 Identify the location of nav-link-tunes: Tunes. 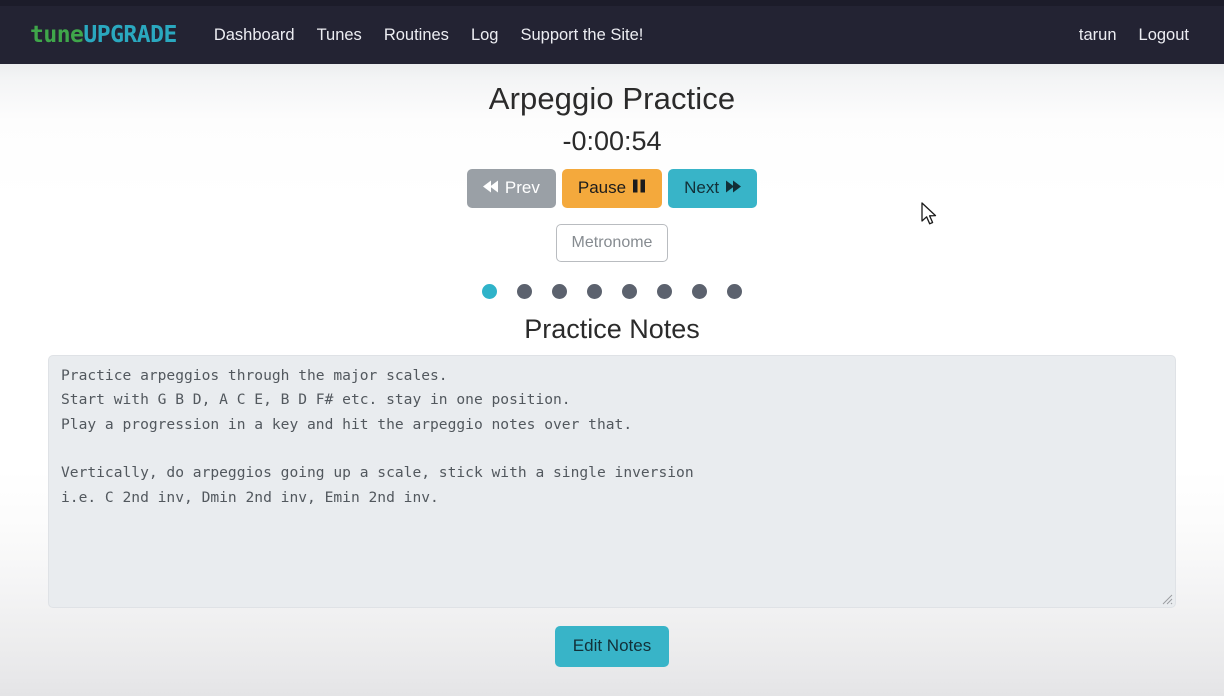
(339, 35).